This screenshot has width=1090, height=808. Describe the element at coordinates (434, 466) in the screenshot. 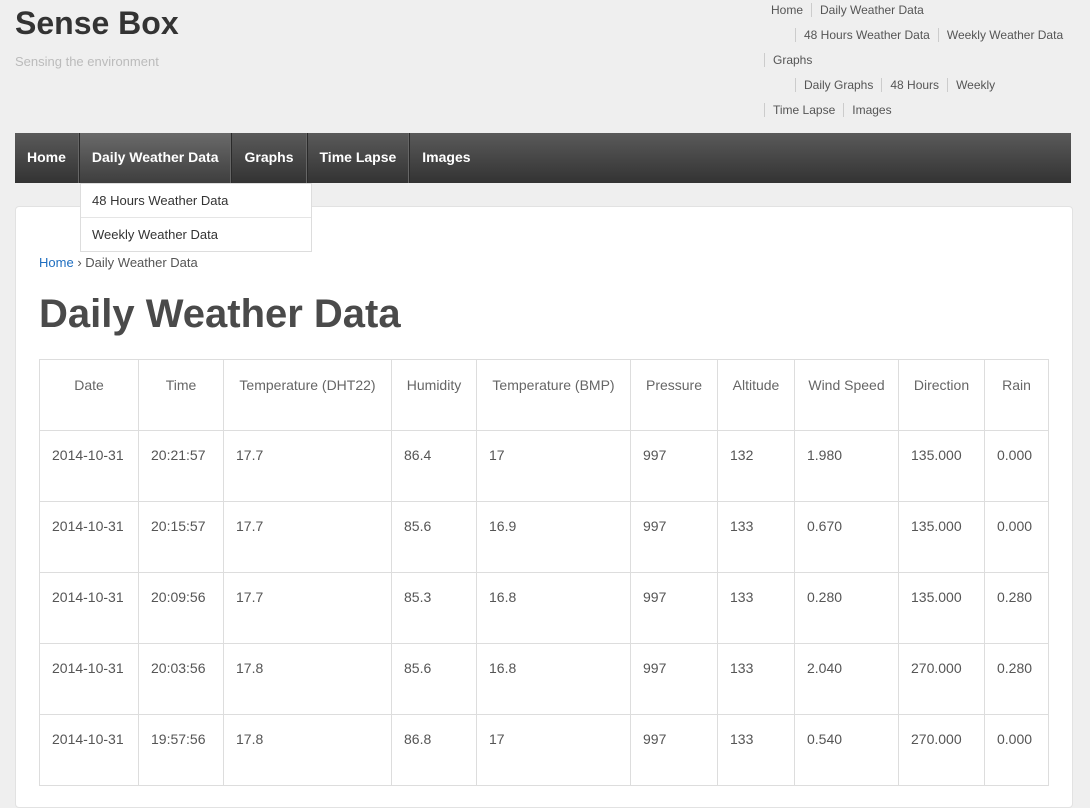

I see `cell-humidity: 86.4` at that location.